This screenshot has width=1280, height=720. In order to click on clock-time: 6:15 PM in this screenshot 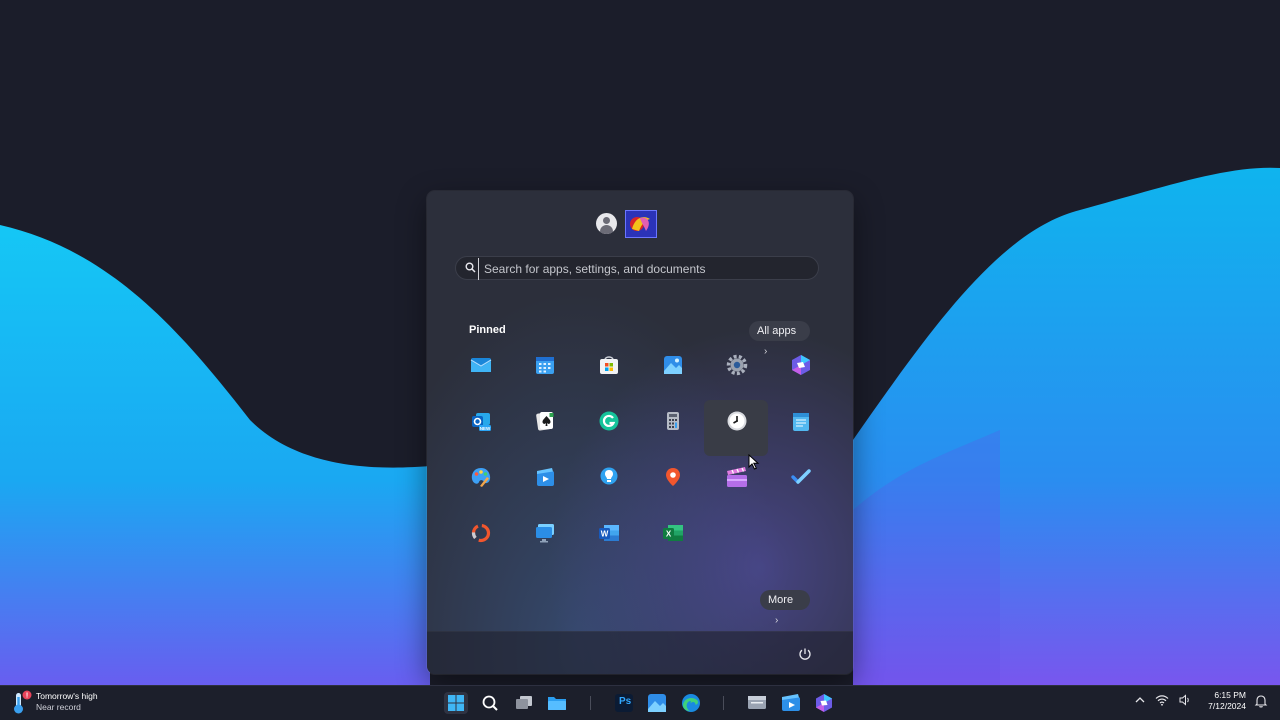, I will do `click(1230, 695)`.